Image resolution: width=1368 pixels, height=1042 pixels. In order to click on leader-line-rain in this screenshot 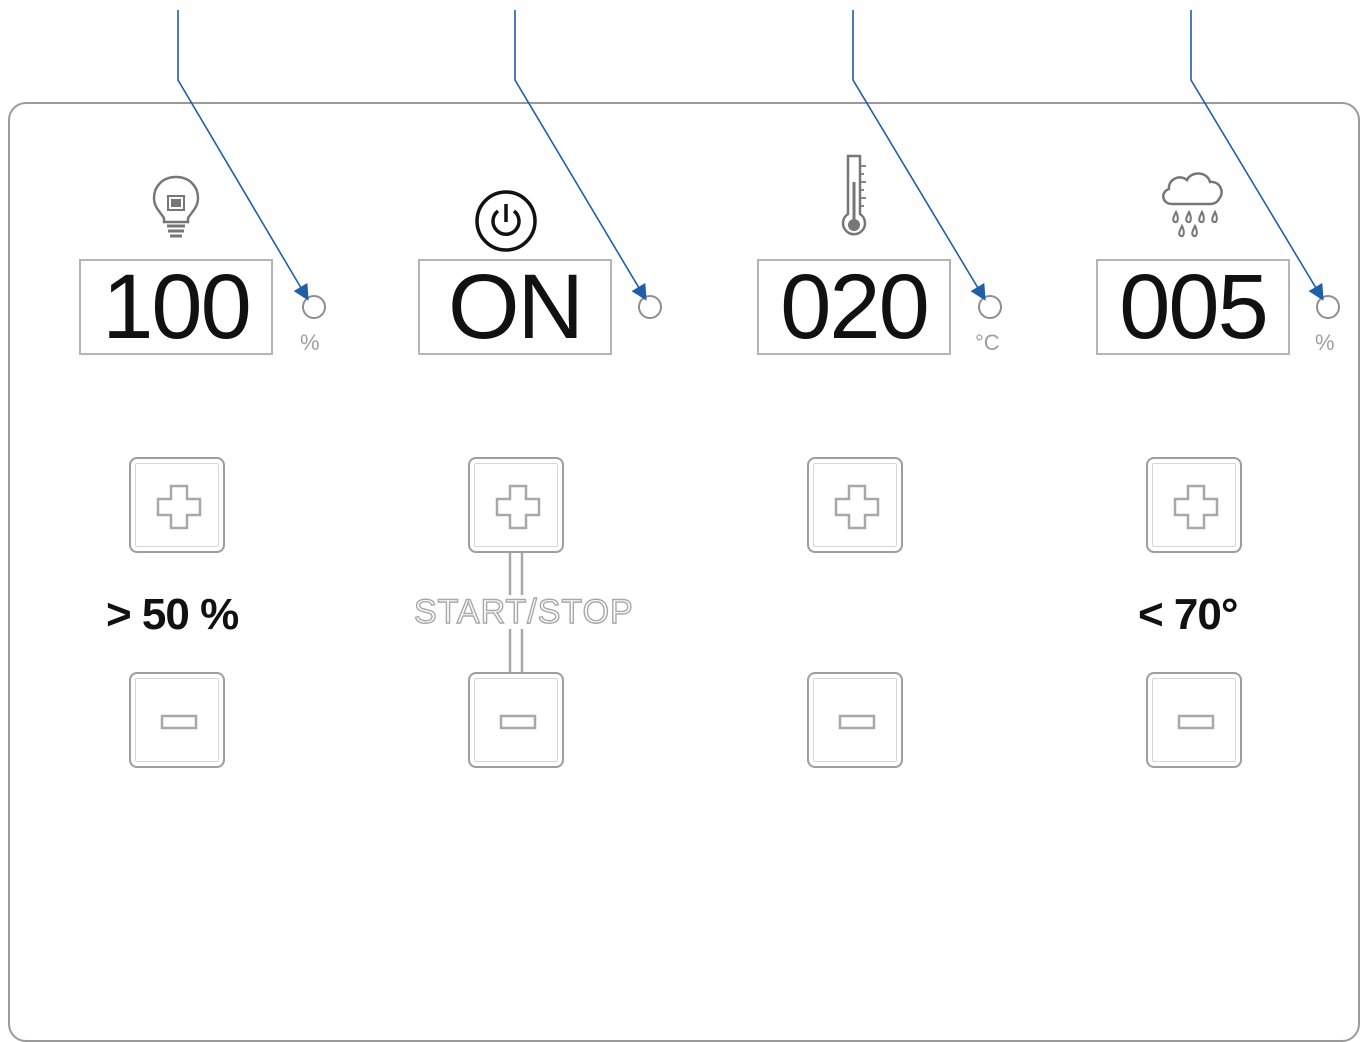, I will do `click(1257, 155)`.